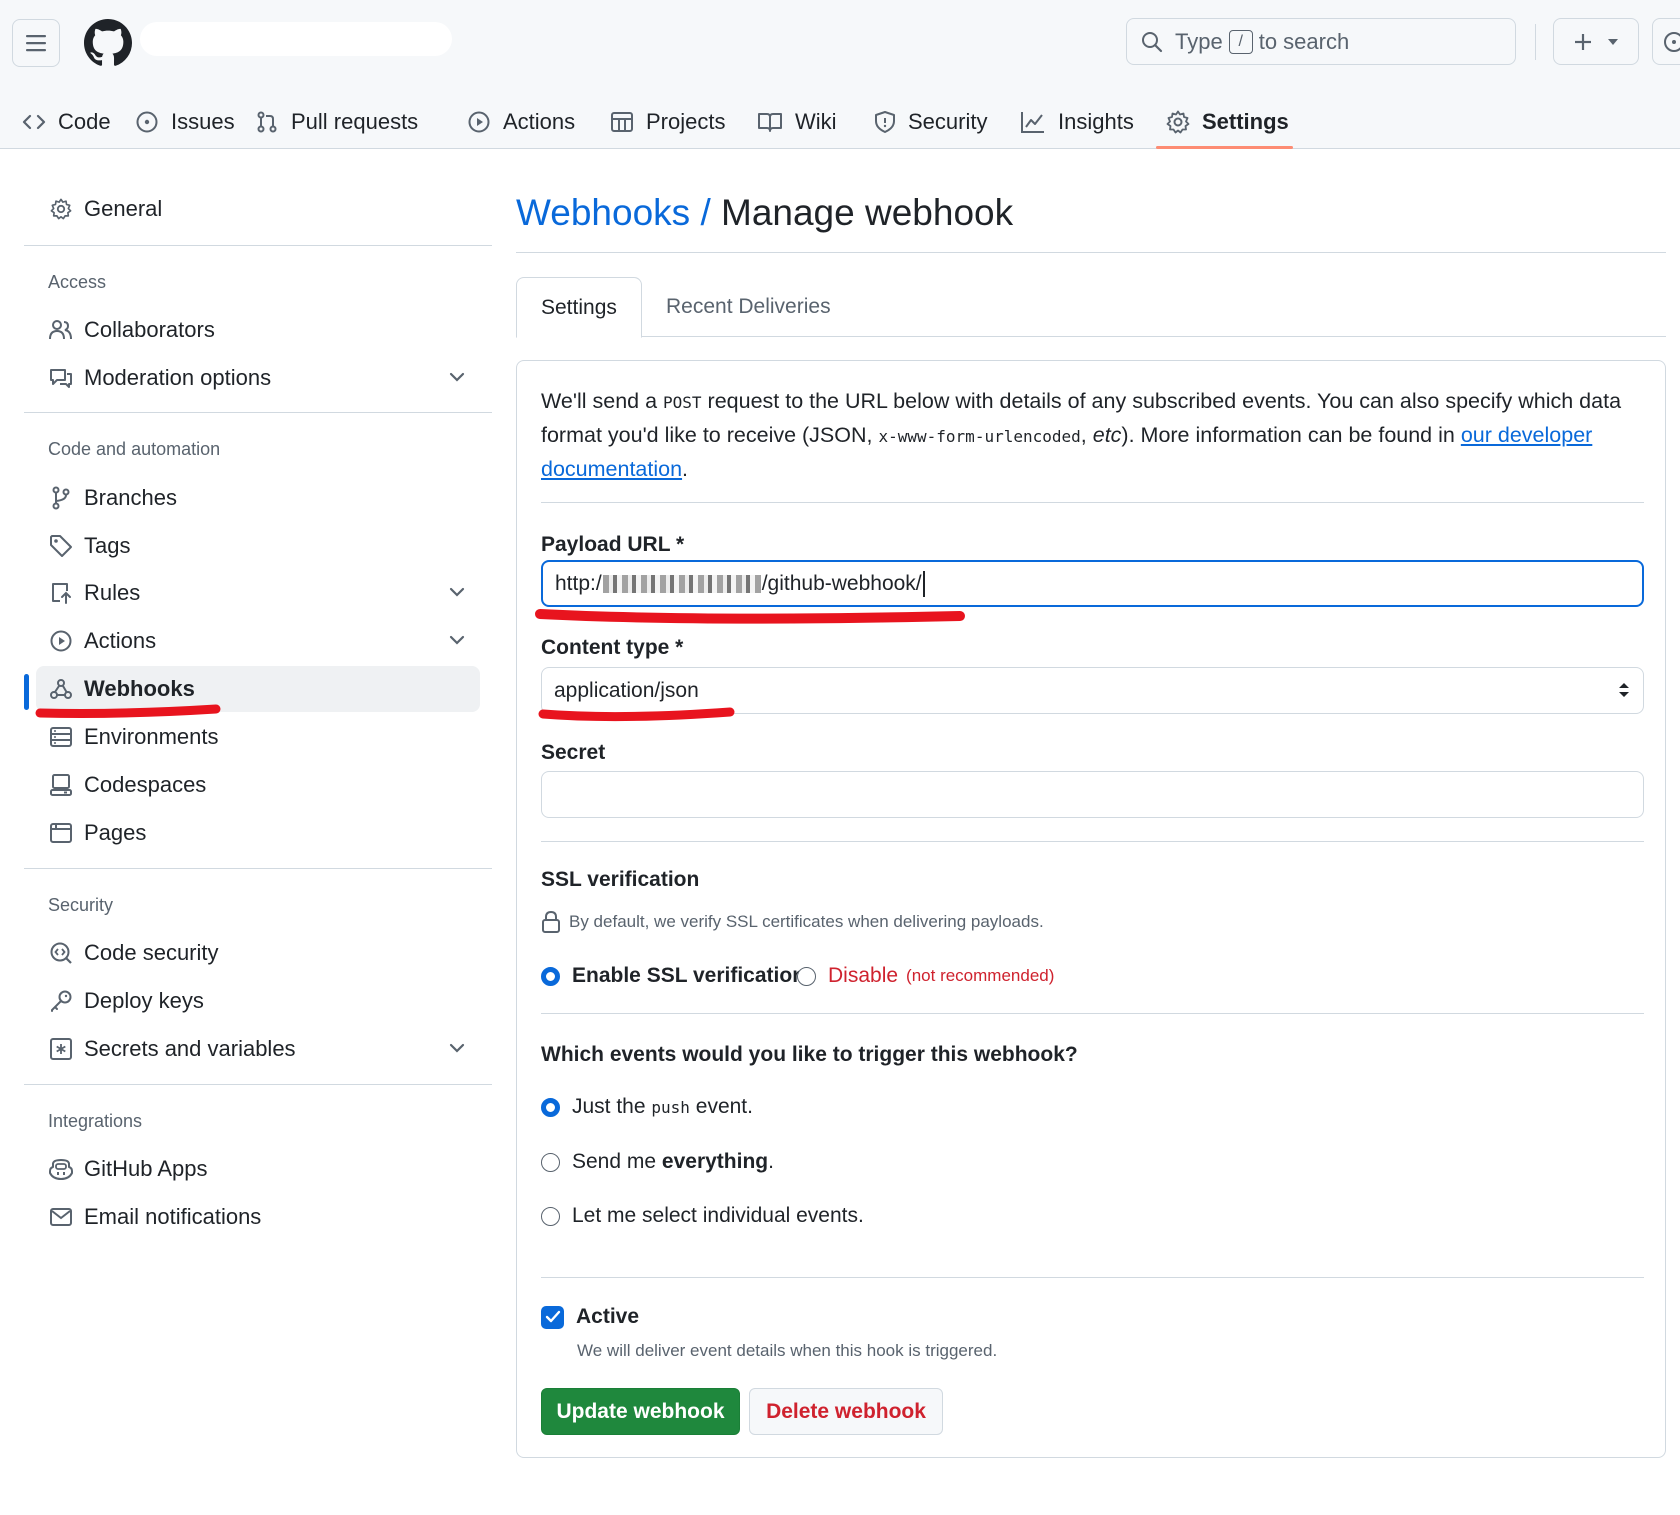 The width and height of the screenshot is (1680, 1515). What do you see at coordinates (797, 121) in the screenshot?
I see `tab-wiki: Wiki` at bounding box center [797, 121].